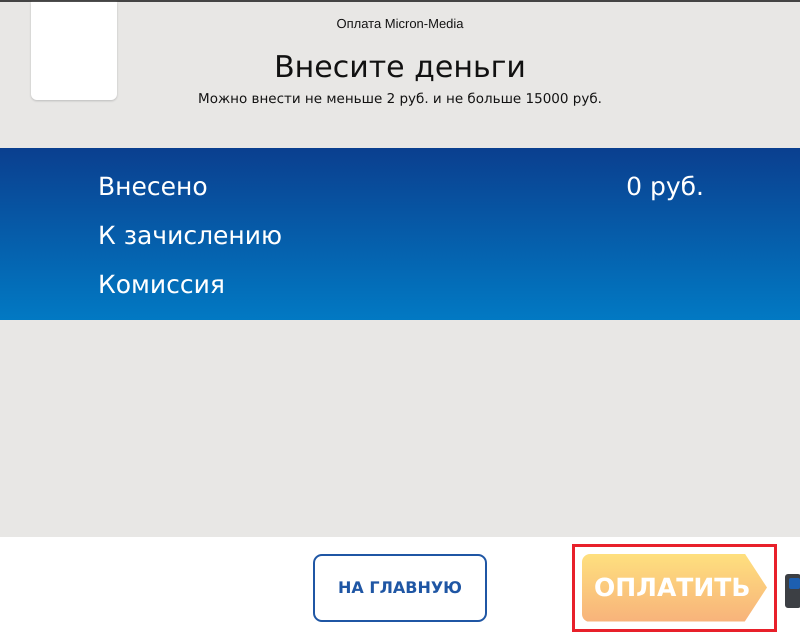  I want to click on summary-label: Внесено, so click(153, 187).